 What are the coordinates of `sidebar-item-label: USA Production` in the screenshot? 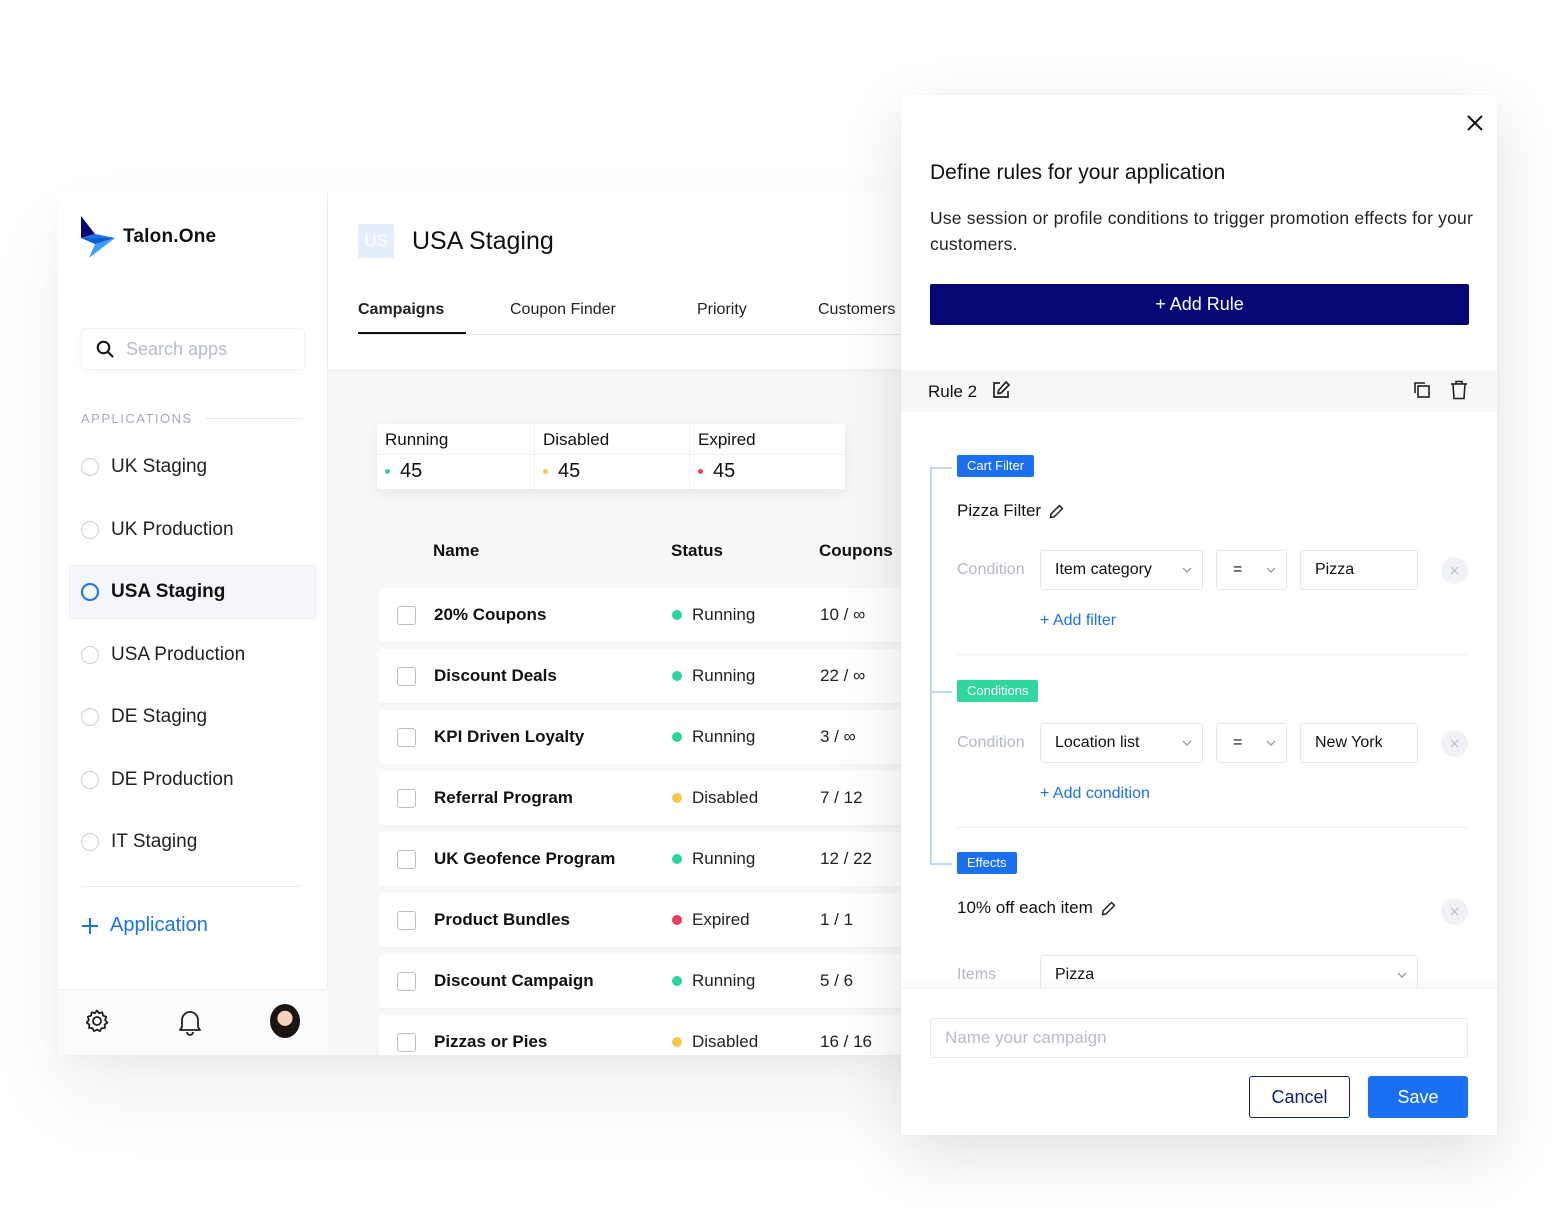 It's located at (178, 654).